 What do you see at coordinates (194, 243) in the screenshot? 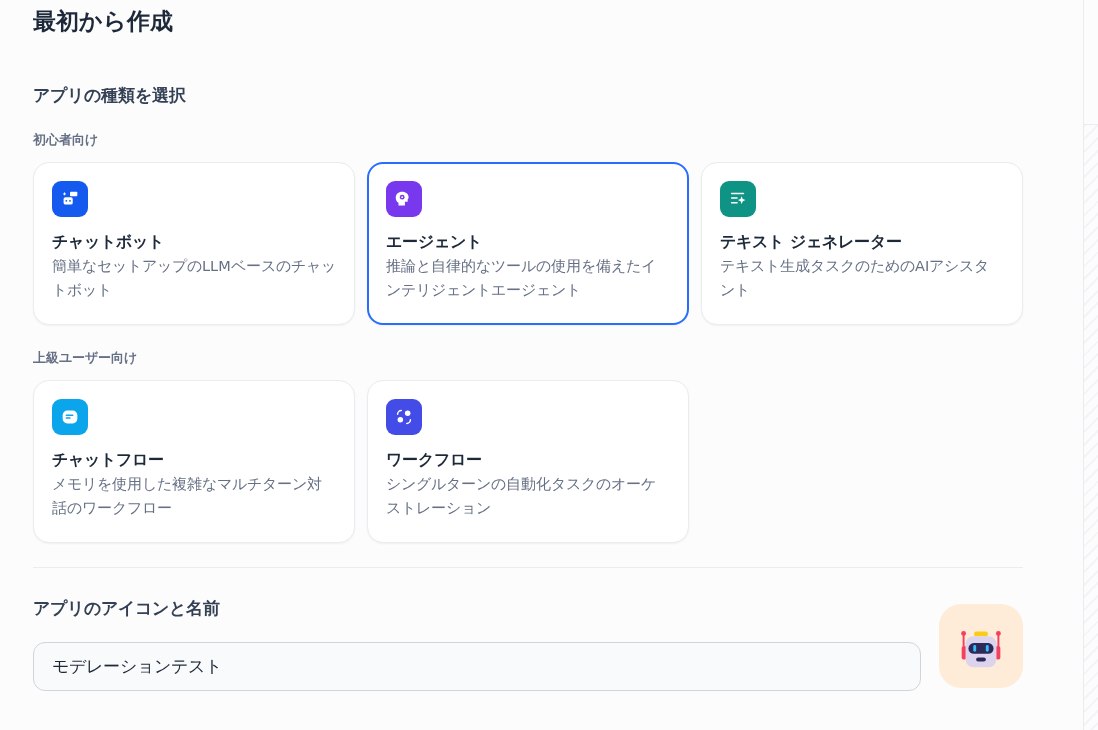
I see `app-type-card: チャットボット 簡単なセットアップのLLMベースのチャットボット` at bounding box center [194, 243].